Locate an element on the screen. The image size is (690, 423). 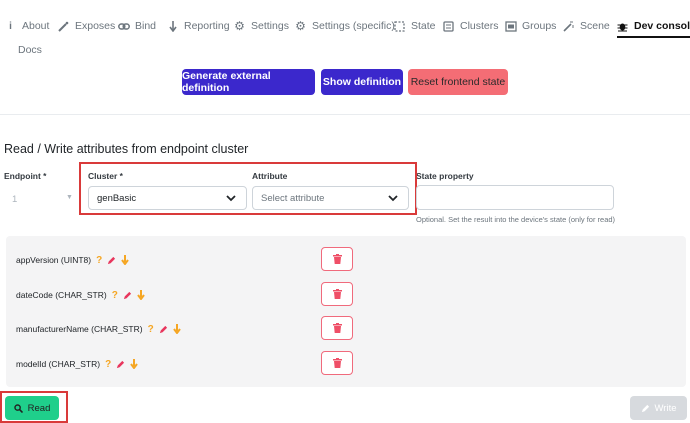
attribute-row: modelId (CHAR_STR) ? is located at coordinates (77, 364).